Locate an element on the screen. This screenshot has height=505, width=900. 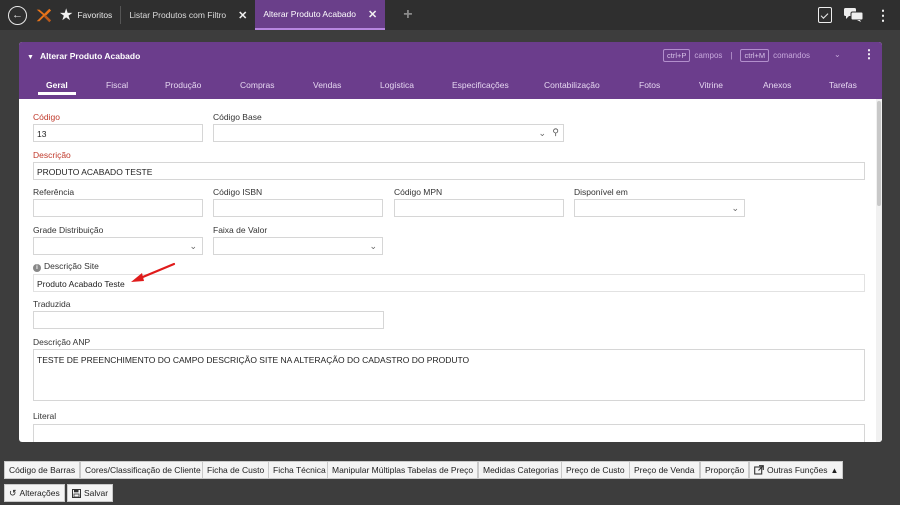
keyboard-shortcuts: ctrl+P campos | ctrl+M comandos is located at coordinates (736, 55).